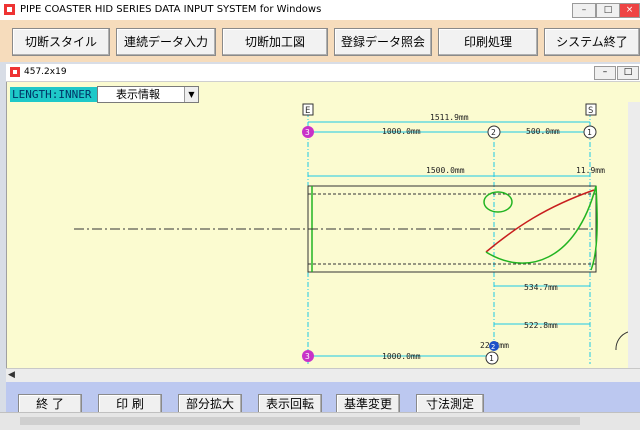 This screenshot has width=640, height=430. I want to click on dim-label-b: 522.8mm, so click(541, 325).